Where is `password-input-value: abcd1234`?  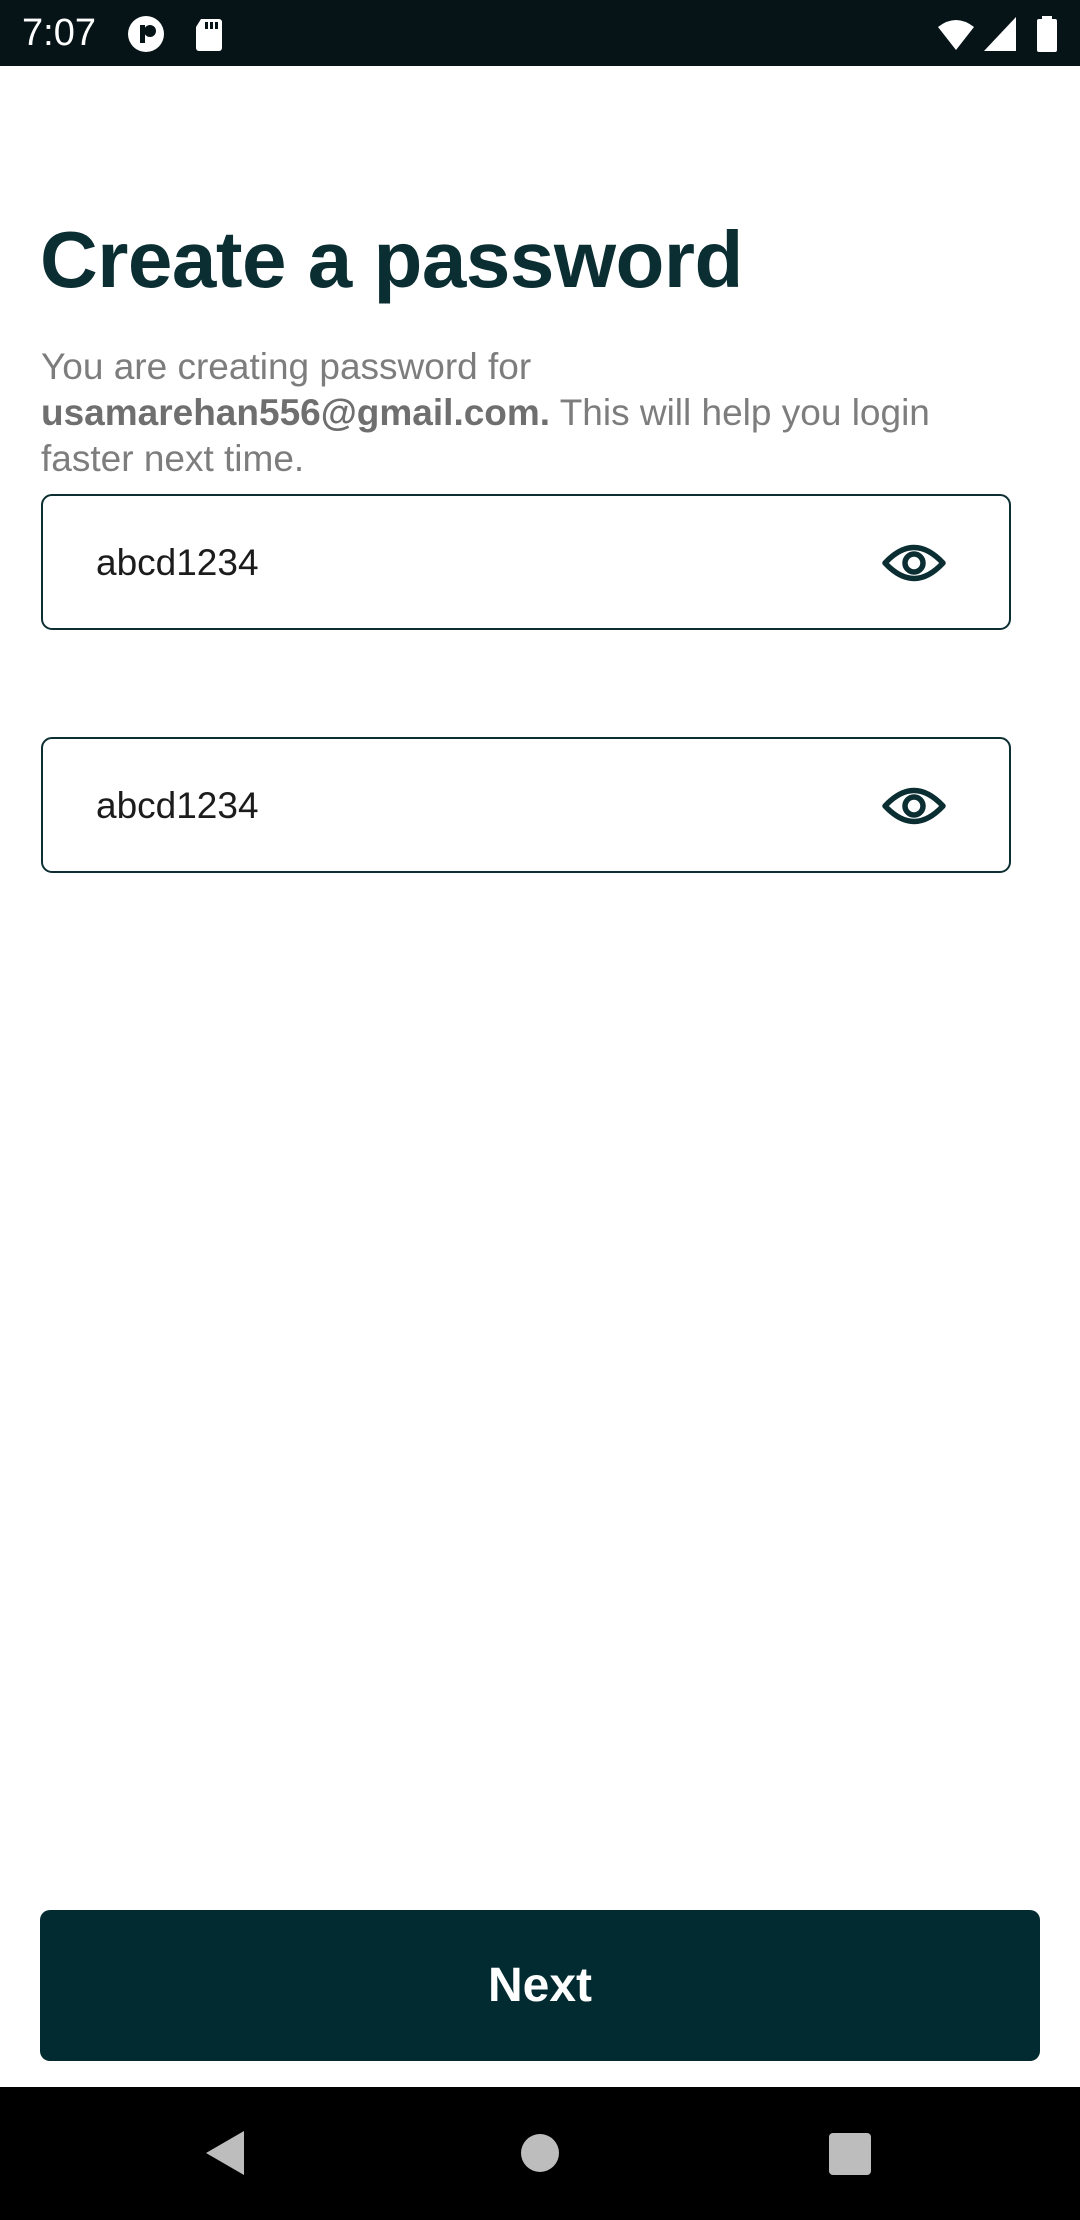 password-input-value: abcd1234 is located at coordinates (177, 563).